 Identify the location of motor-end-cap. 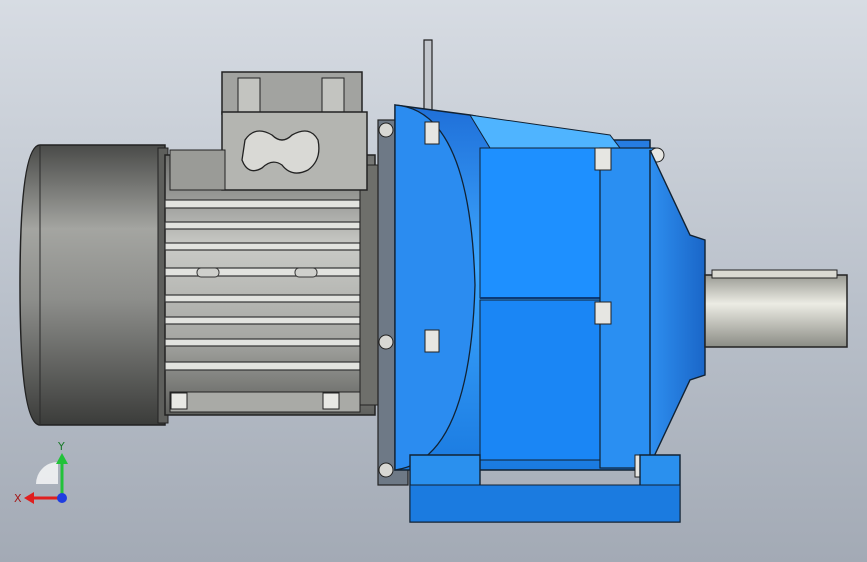
(94, 285).